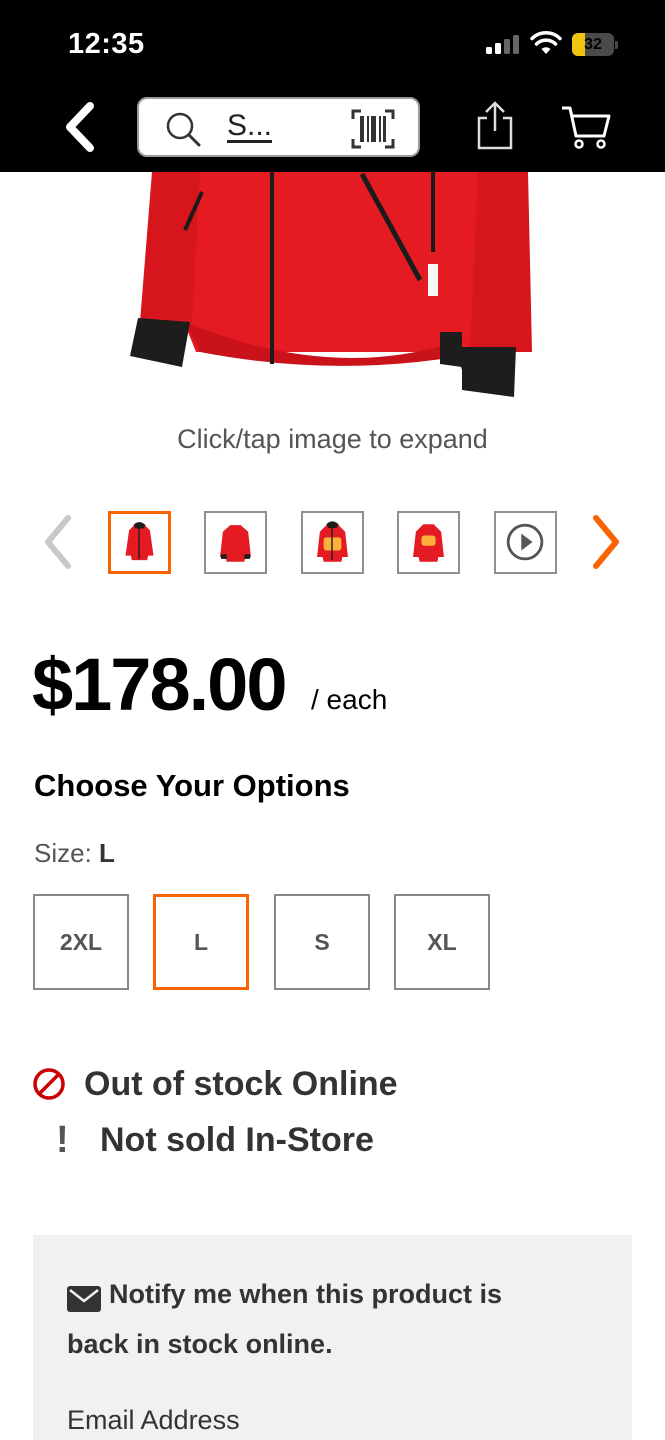 The width and height of the screenshot is (665, 1440). Describe the element at coordinates (241, 1083) in the screenshot. I see `online-status-text: Out of stock Online` at that location.